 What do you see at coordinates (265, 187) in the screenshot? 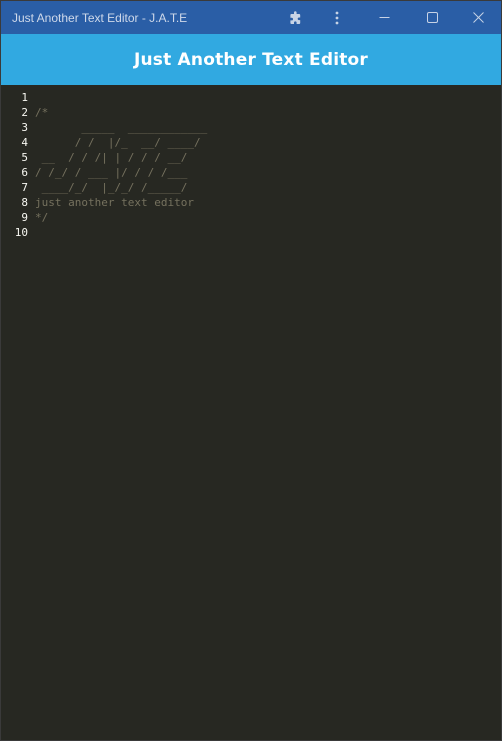
I see `code-line: ____/_/ |_/_/ /_____/` at bounding box center [265, 187].